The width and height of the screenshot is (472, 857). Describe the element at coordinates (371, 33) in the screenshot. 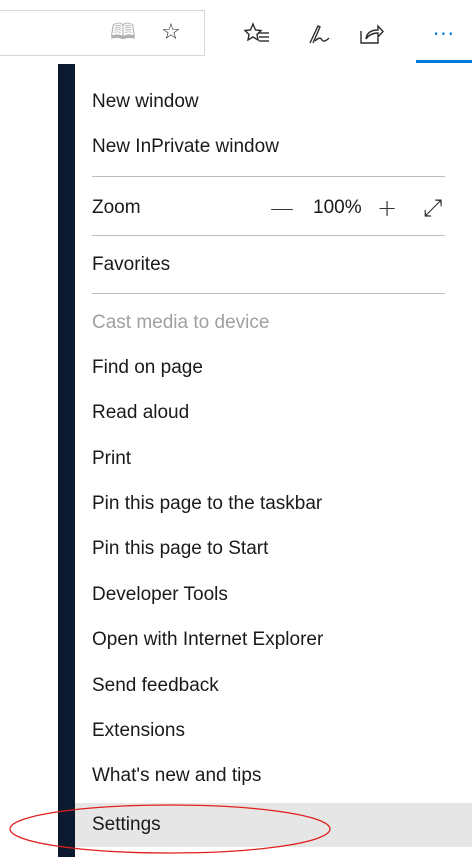

I see `share-icon` at that location.